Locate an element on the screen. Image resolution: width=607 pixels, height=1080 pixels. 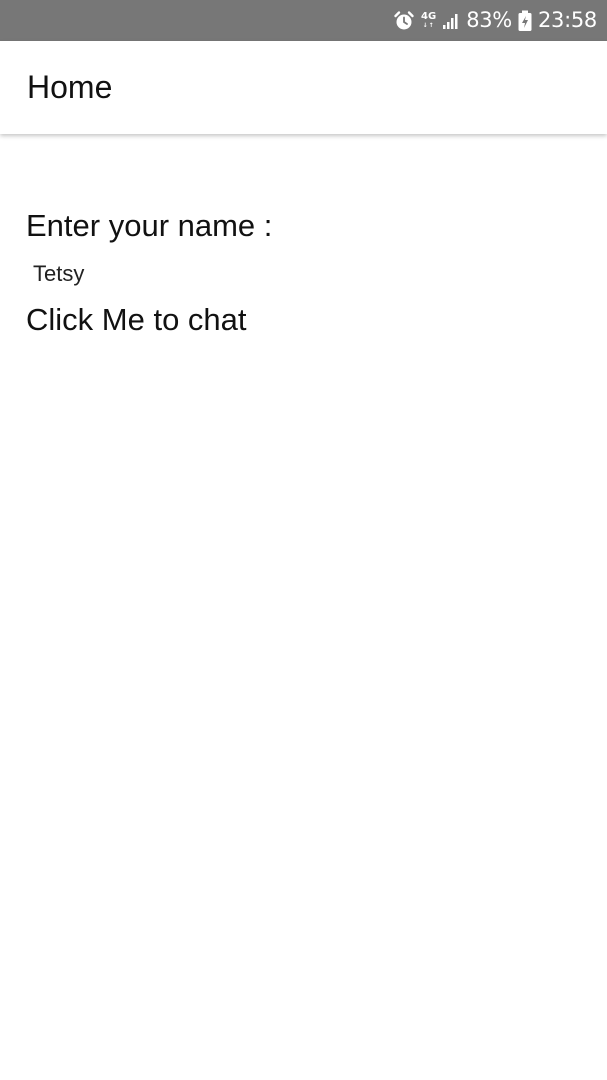
signal-icon is located at coordinates (451, 21).